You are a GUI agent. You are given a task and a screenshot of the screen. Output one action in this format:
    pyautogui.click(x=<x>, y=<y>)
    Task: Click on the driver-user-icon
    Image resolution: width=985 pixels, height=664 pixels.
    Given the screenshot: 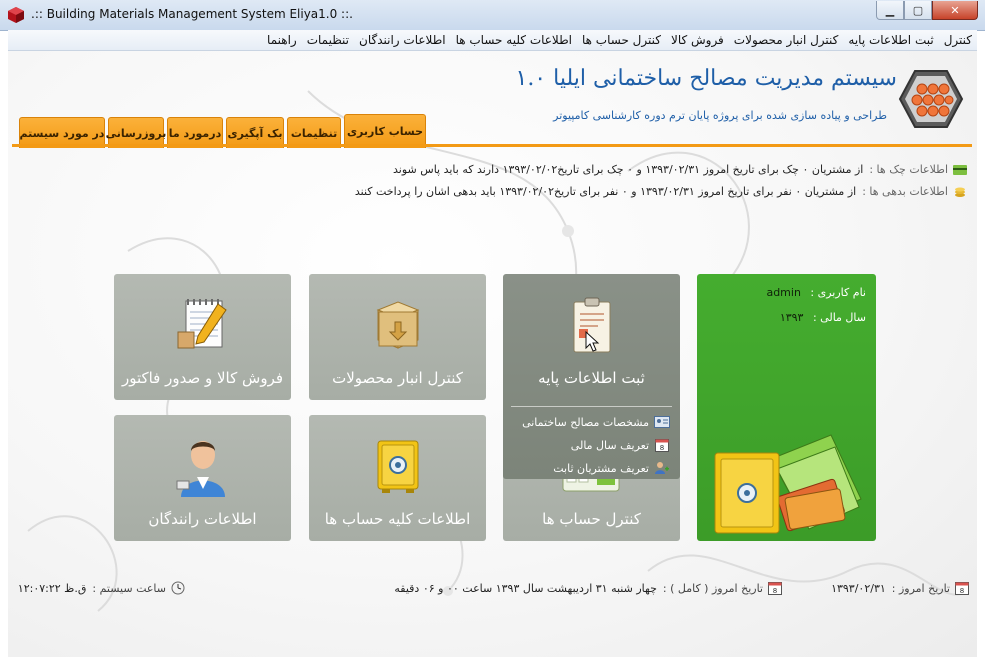 What is the action you would take?
    pyautogui.click(x=200, y=469)
    